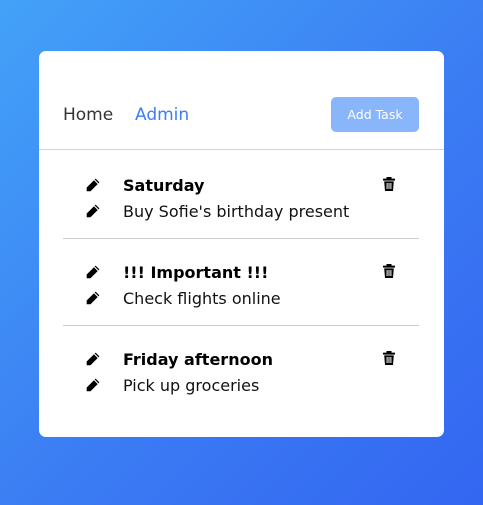 The width and height of the screenshot is (483, 505). I want to click on add-task-button: Add Task, so click(375, 114).